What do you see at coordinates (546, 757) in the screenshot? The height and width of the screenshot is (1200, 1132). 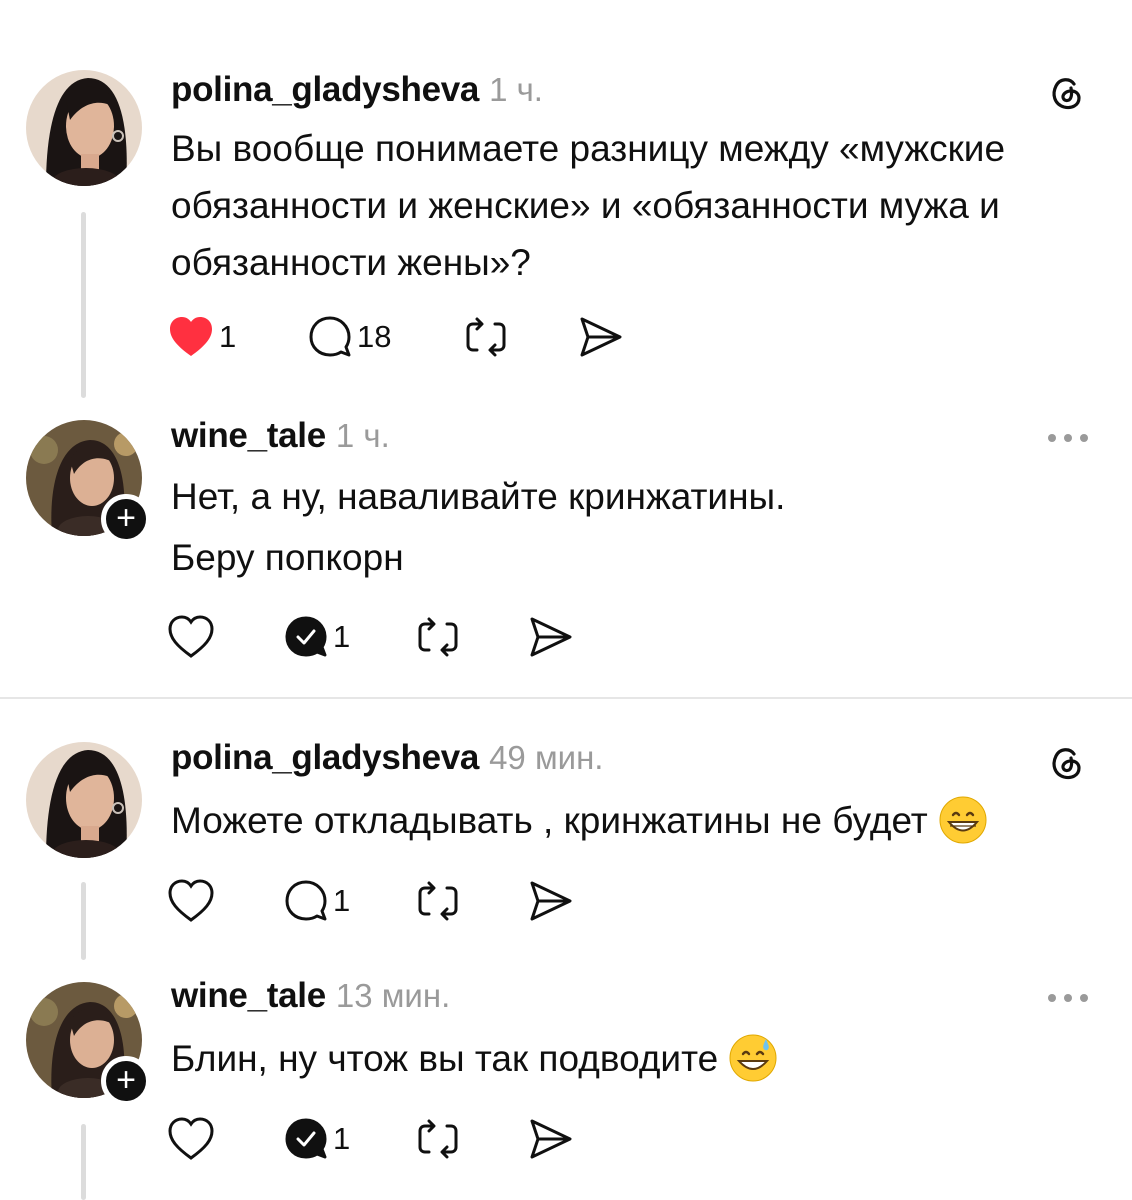 I see `timestamp: 49 мин.` at bounding box center [546, 757].